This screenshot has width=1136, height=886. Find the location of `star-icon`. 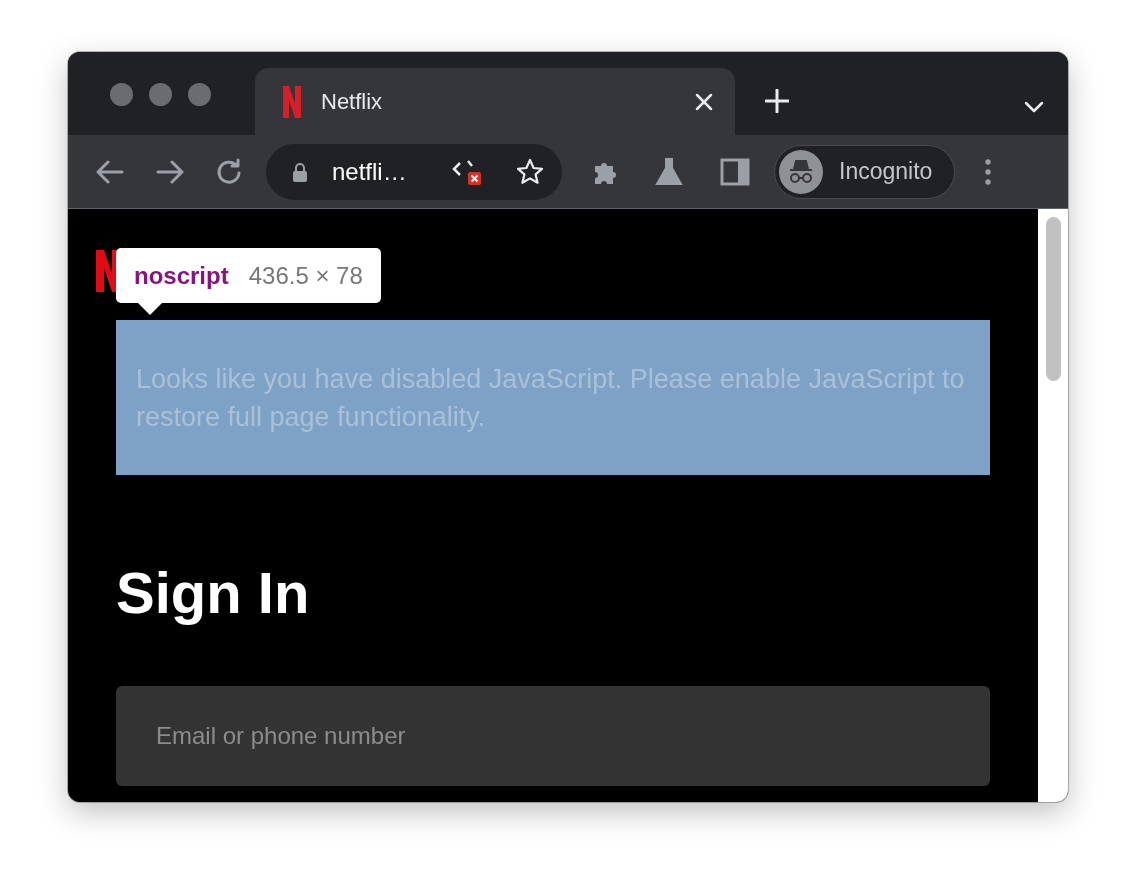

star-icon is located at coordinates (530, 171).